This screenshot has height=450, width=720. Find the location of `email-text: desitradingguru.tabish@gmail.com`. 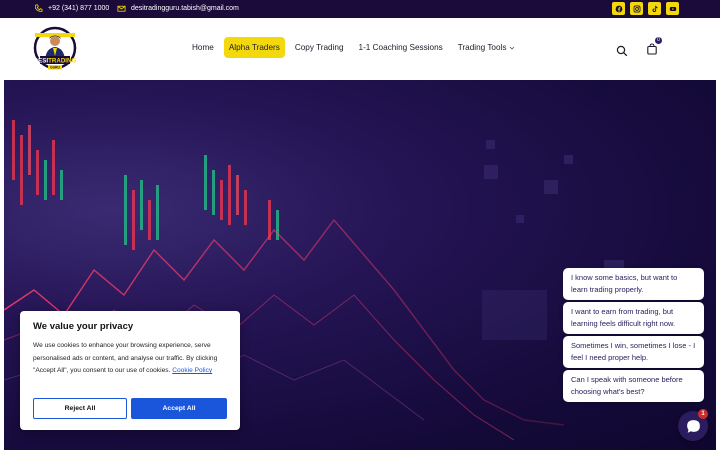

email-text: desitradingguru.tabish@gmail.com is located at coordinates (185, 8).